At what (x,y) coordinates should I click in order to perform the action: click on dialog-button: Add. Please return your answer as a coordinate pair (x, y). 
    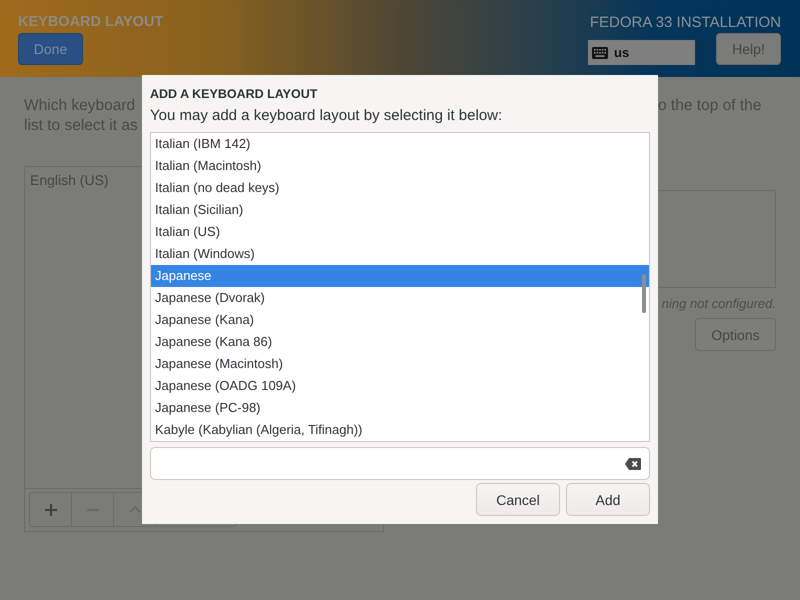
    Looking at the image, I should click on (608, 499).